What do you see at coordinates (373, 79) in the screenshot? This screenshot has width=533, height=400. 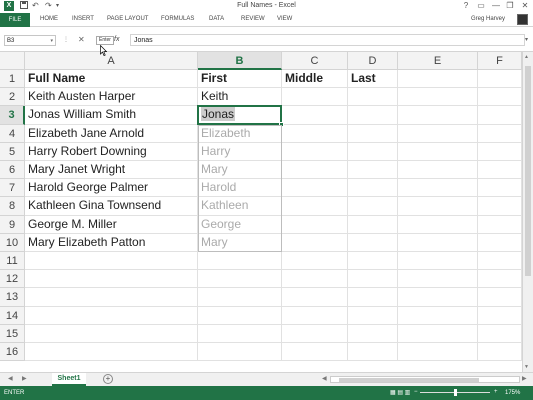 I see `cell-d1: Last` at bounding box center [373, 79].